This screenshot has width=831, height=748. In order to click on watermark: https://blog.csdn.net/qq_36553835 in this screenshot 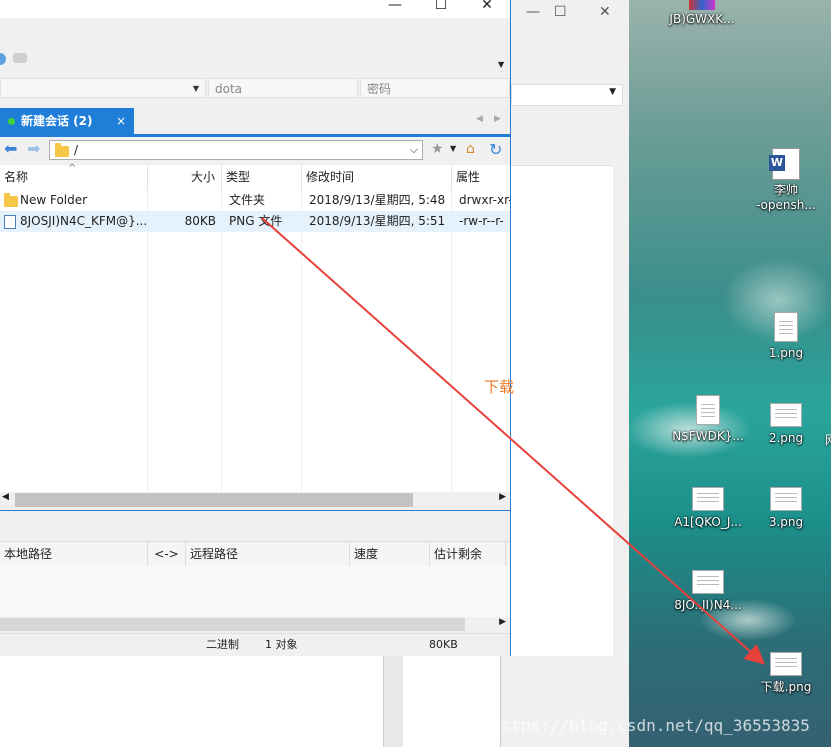, I will do `click(651, 725)`.